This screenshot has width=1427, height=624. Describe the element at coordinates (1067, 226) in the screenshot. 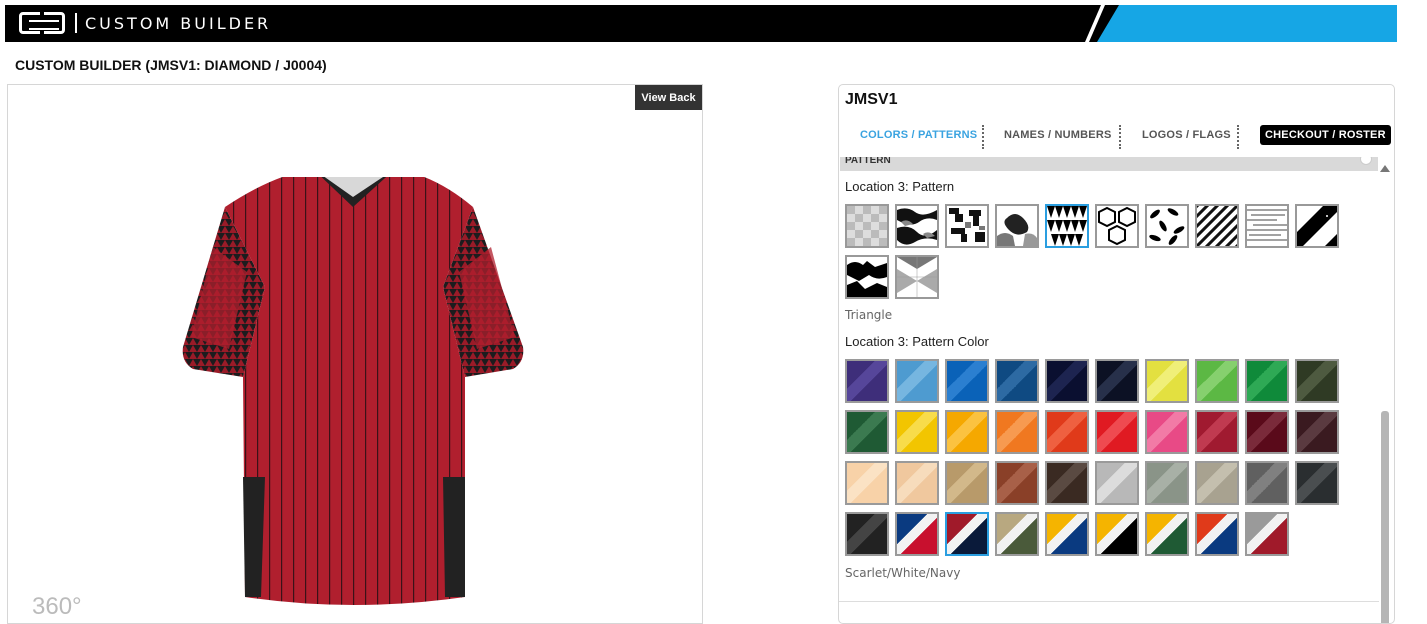

I see `pattern-swatch-triangle` at that location.